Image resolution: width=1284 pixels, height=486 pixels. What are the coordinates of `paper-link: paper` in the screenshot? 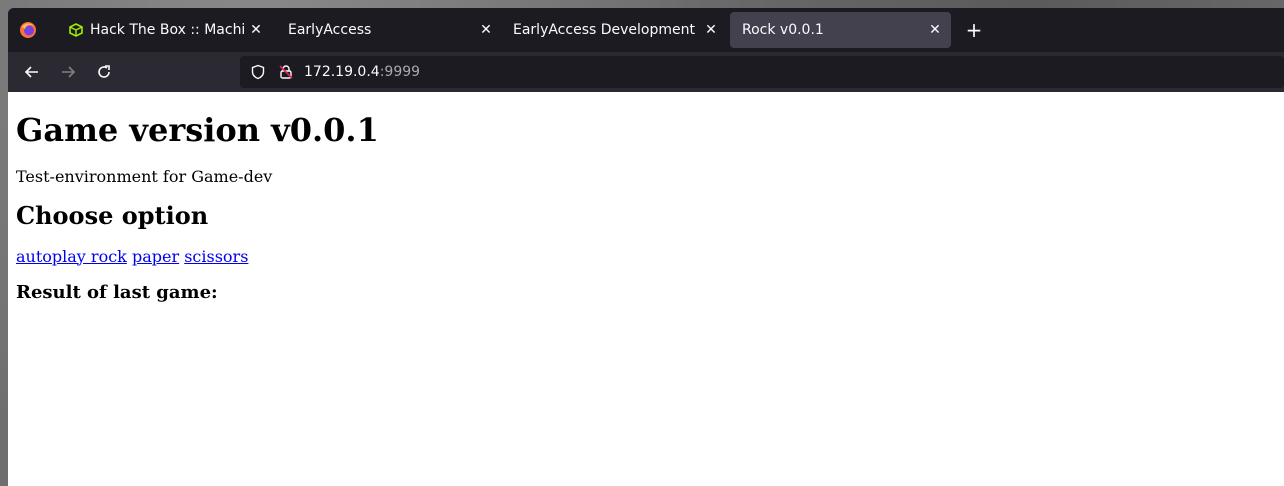 It's located at (155, 256).